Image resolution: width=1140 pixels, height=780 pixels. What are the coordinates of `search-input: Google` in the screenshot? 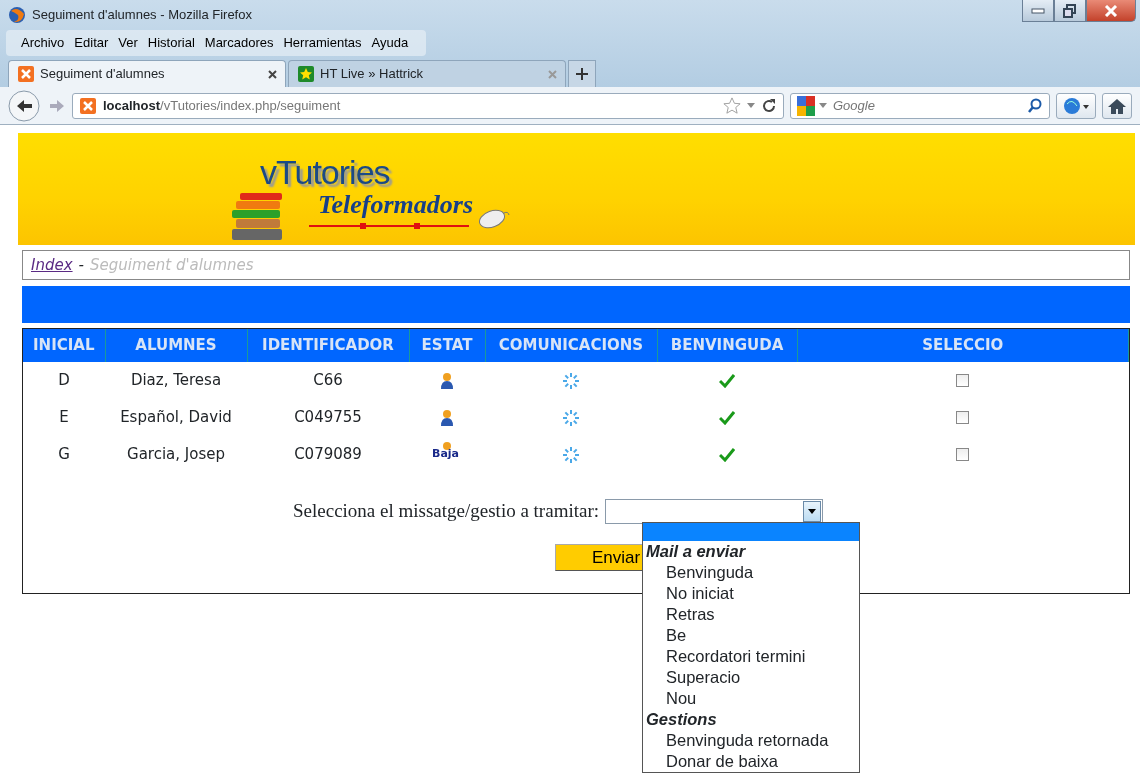 It's located at (927, 105).